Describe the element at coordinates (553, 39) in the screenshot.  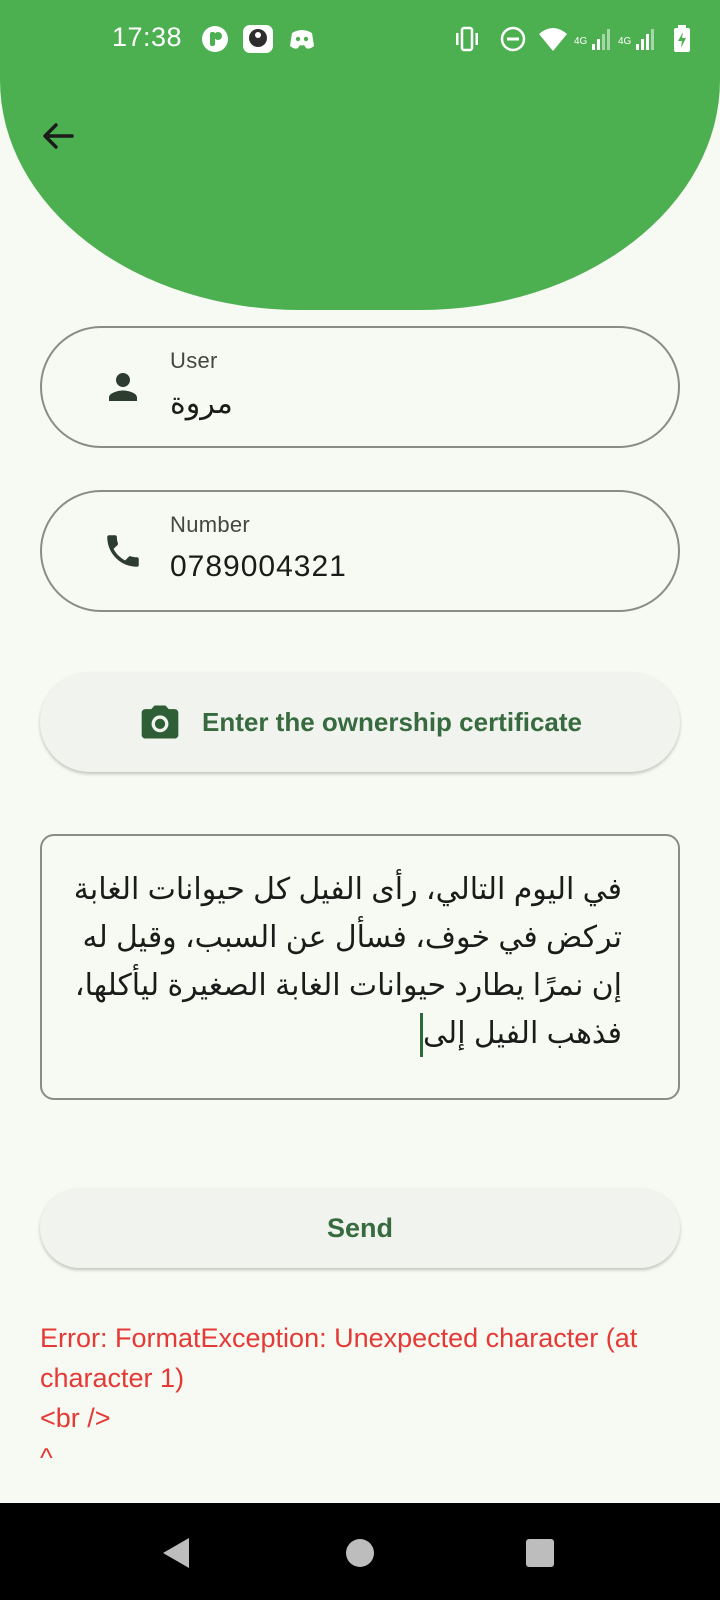
I see `wifi-icon` at that location.